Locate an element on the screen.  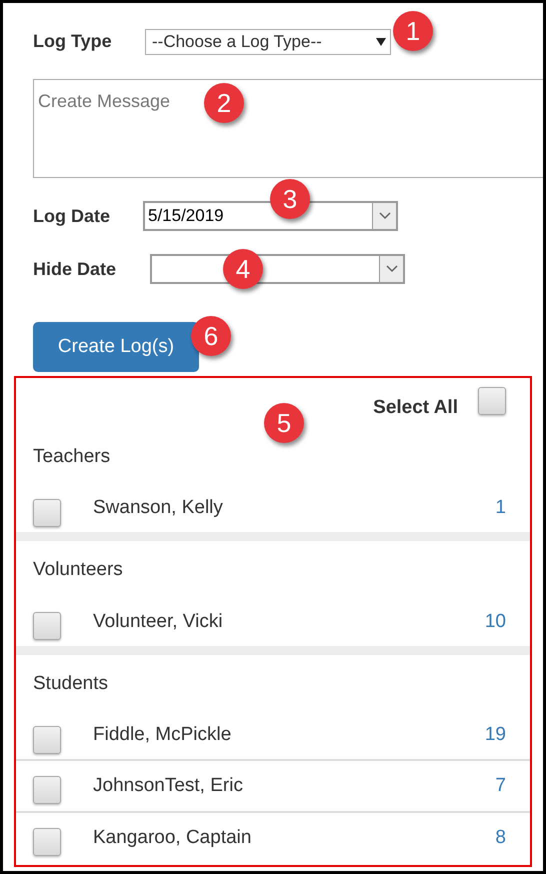
member-name: Volunteer, Vicki is located at coordinates (158, 622).